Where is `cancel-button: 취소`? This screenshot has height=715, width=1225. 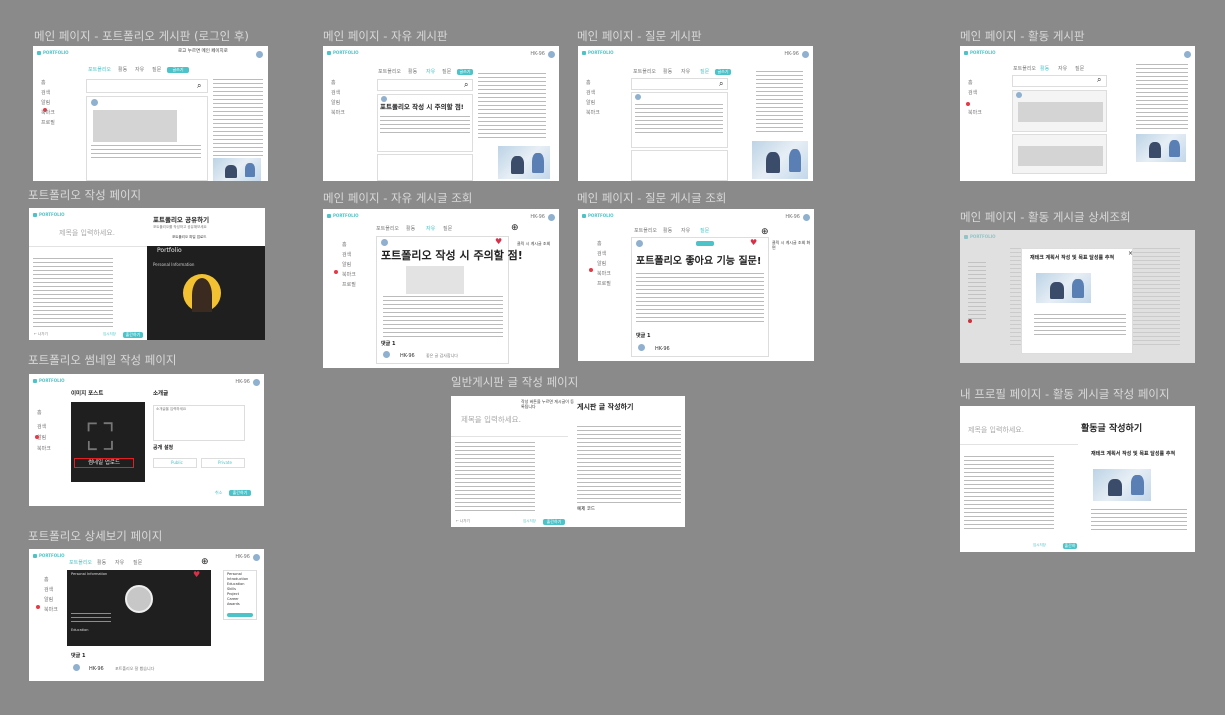 cancel-button: 취소 is located at coordinates (218, 493).